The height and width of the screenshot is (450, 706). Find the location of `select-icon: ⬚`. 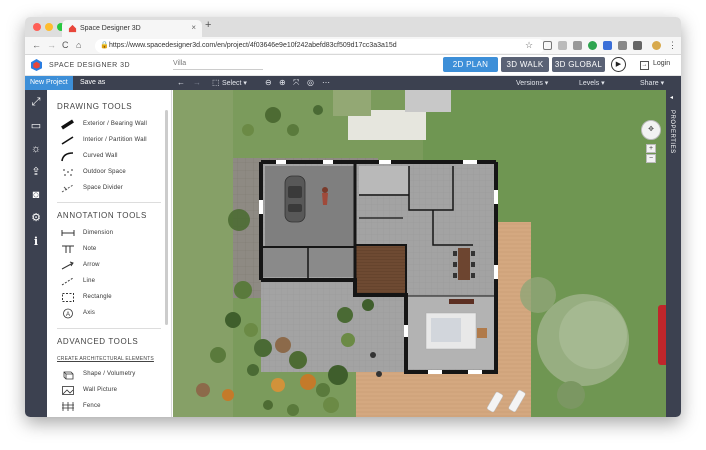

select-icon: ⬚ is located at coordinates (216, 82).